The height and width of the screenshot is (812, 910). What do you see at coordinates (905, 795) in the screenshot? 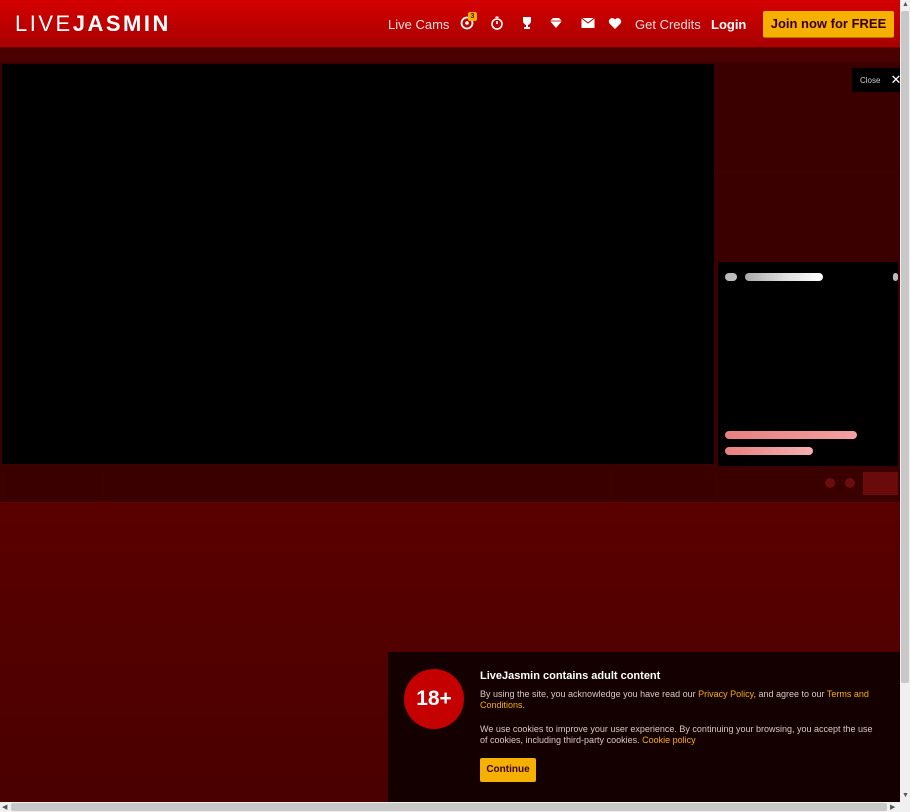
I see `scroll-down-icon: ▼` at bounding box center [905, 795].